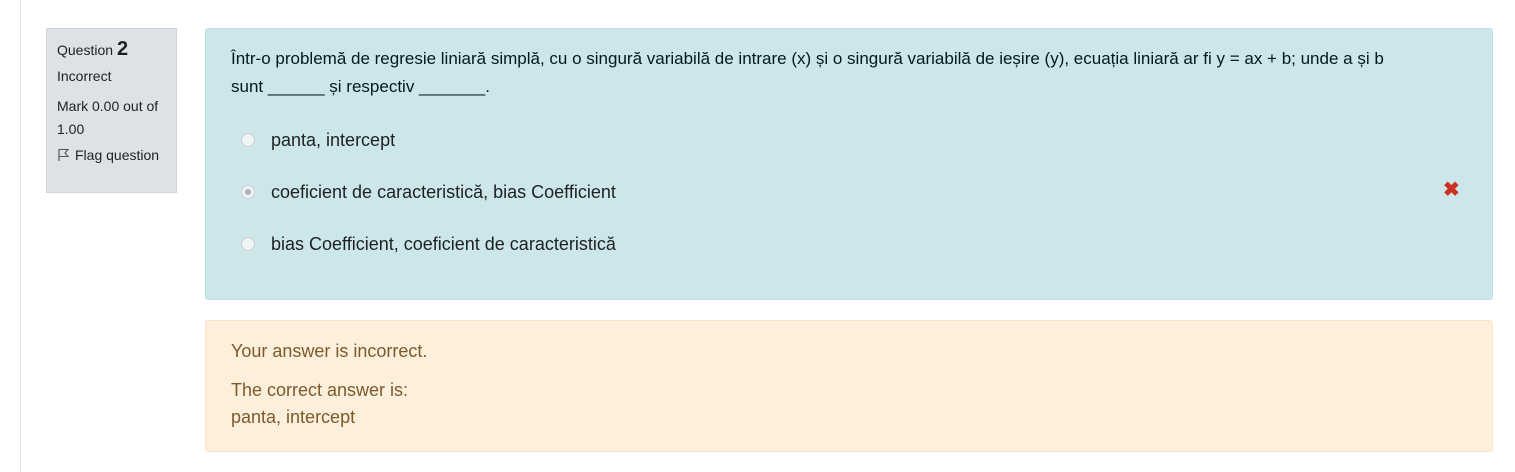 This screenshot has height=472, width=1515. What do you see at coordinates (329, 351) in the screenshot?
I see `general-feedback: Your answer is incorrect.` at bounding box center [329, 351].